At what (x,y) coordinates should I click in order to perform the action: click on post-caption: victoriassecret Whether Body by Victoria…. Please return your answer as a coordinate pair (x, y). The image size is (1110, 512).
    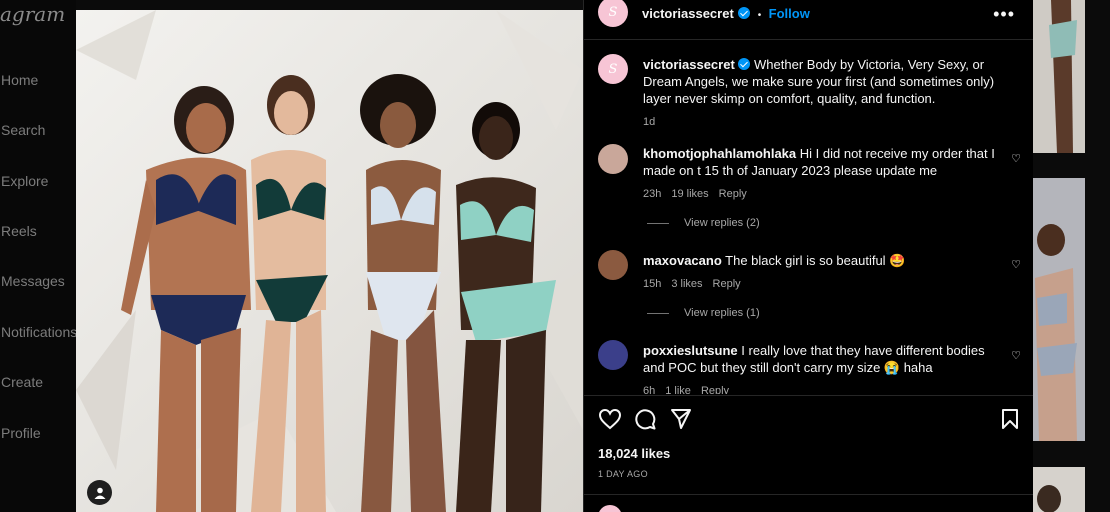
    Looking at the image, I should click on (828, 93).